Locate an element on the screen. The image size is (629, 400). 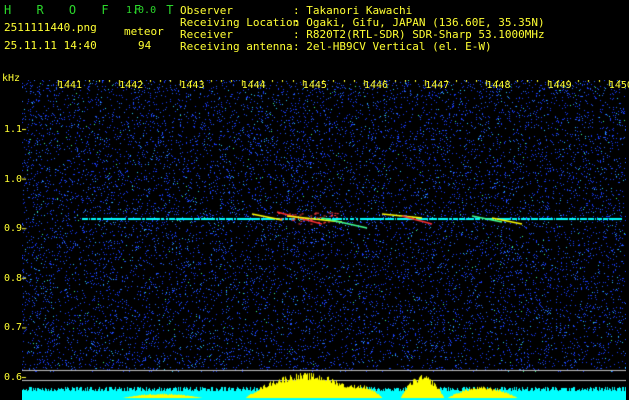
y-tick-label: 0.8 is located at coordinates (13, 278).